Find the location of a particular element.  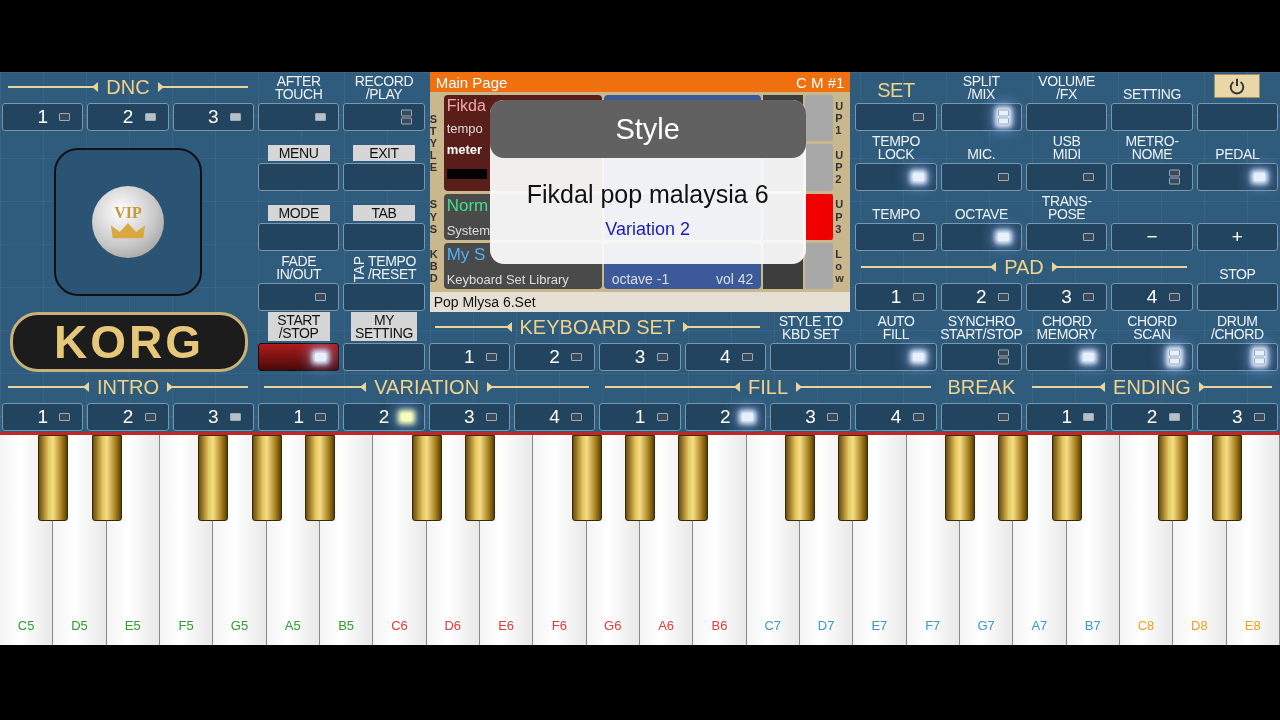

button-label: MIC. is located at coordinates (981, 155).